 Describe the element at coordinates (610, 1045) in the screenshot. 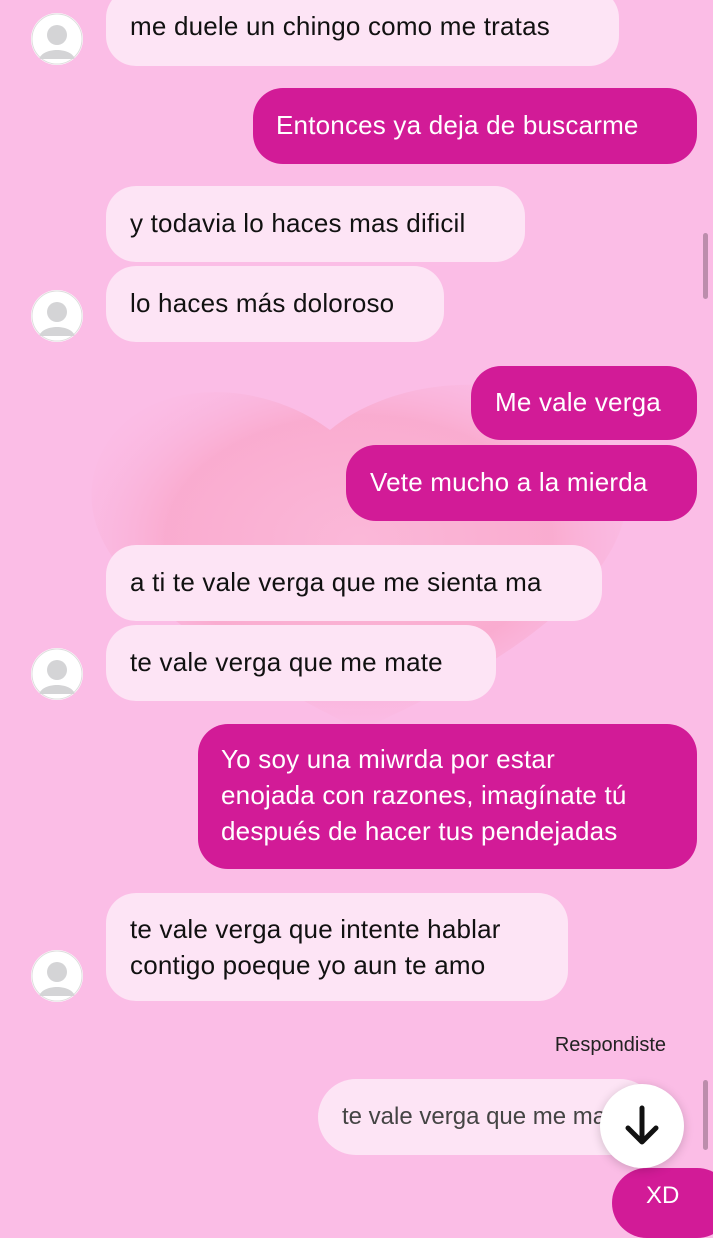

I see `reply-label: Respondiste` at that location.